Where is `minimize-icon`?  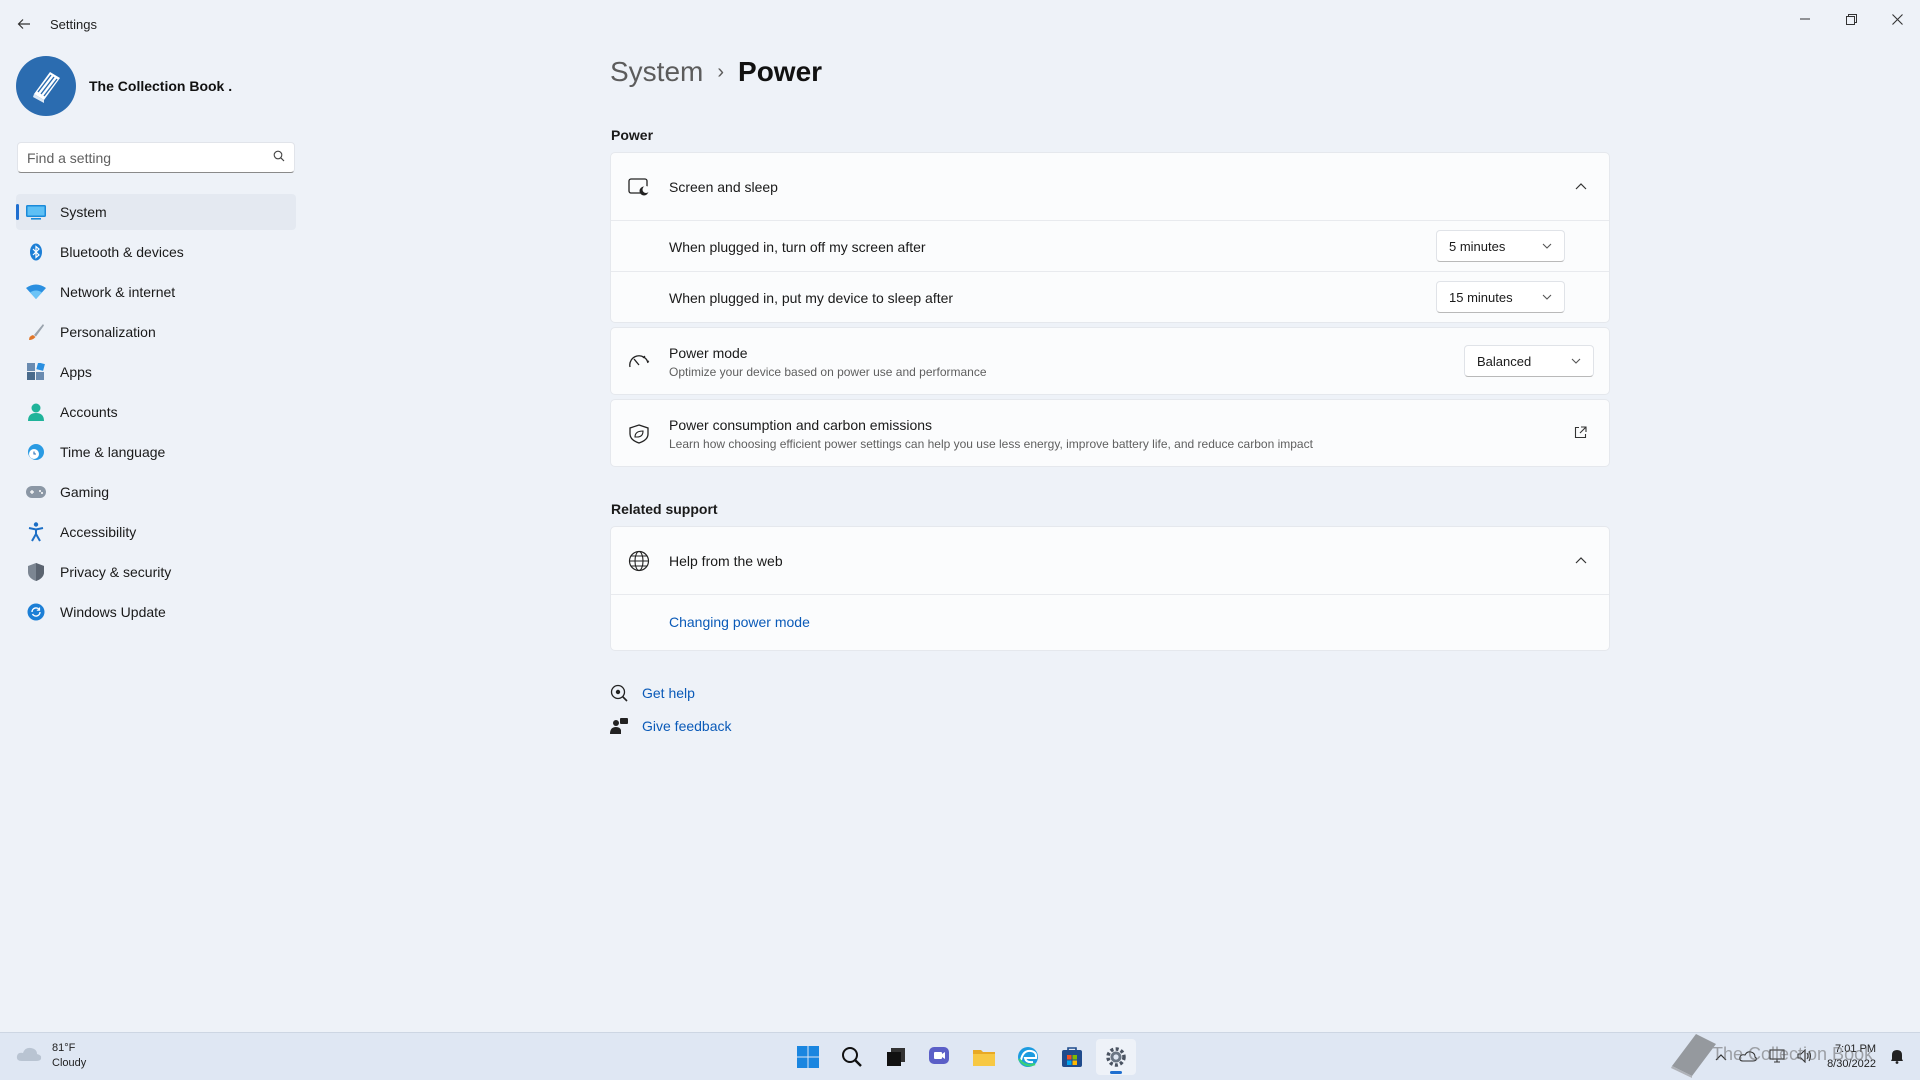
minimize-icon is located at coordinates (1805, 19).